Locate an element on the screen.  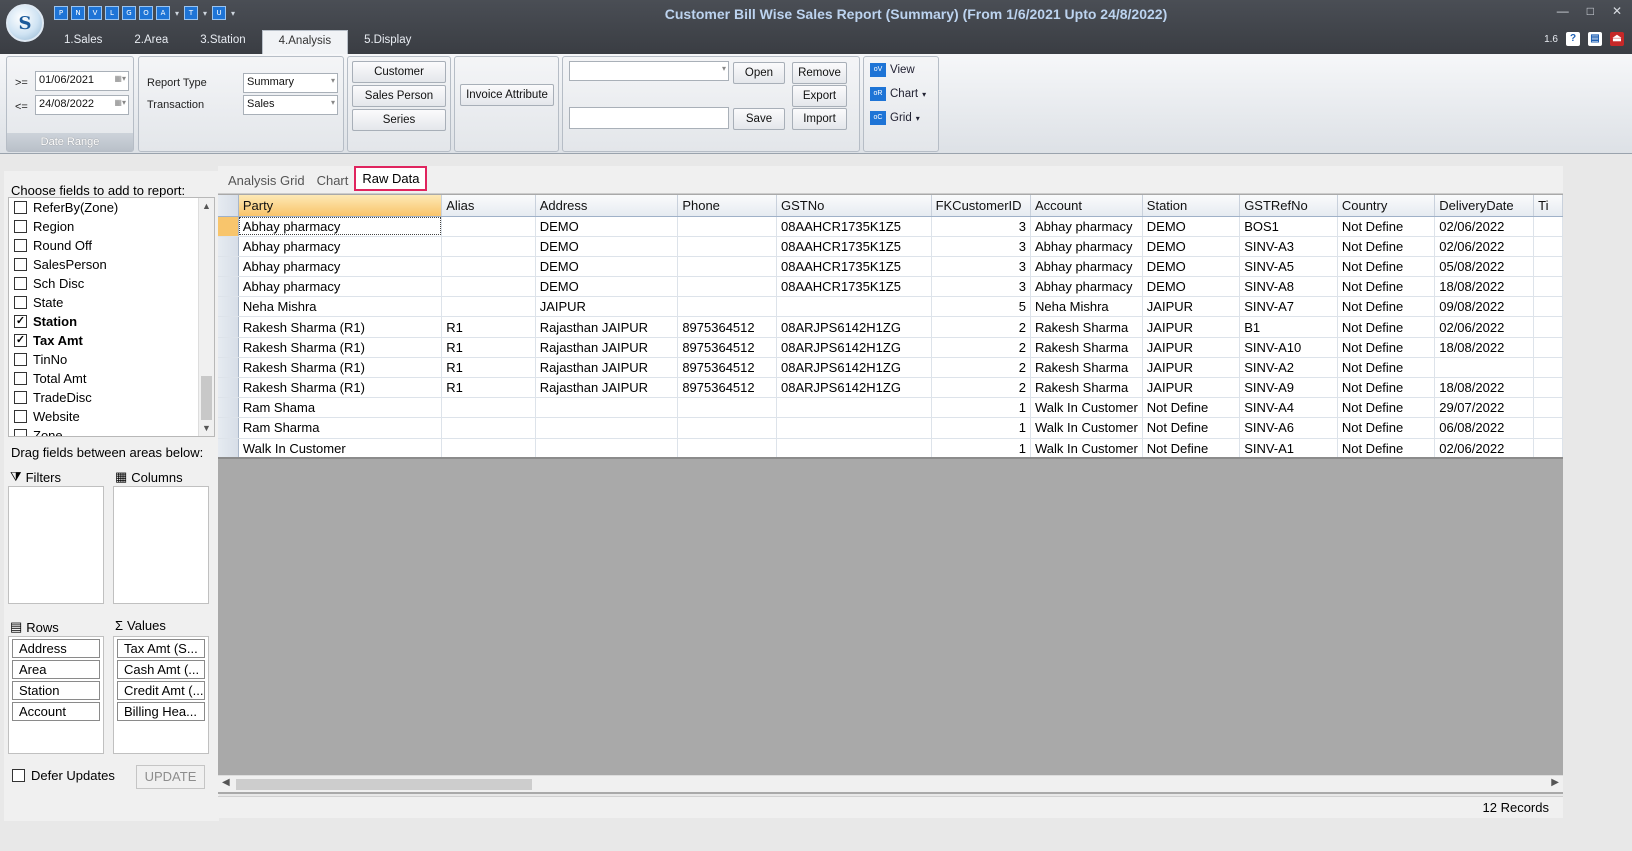
column-header-station: Station is located at coordinates (1191, 206).